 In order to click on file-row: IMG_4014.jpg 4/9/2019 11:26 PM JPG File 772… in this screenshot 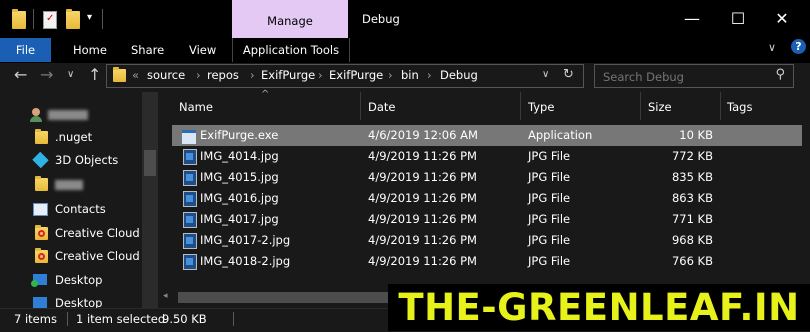, I will do `click(487, 156)`.